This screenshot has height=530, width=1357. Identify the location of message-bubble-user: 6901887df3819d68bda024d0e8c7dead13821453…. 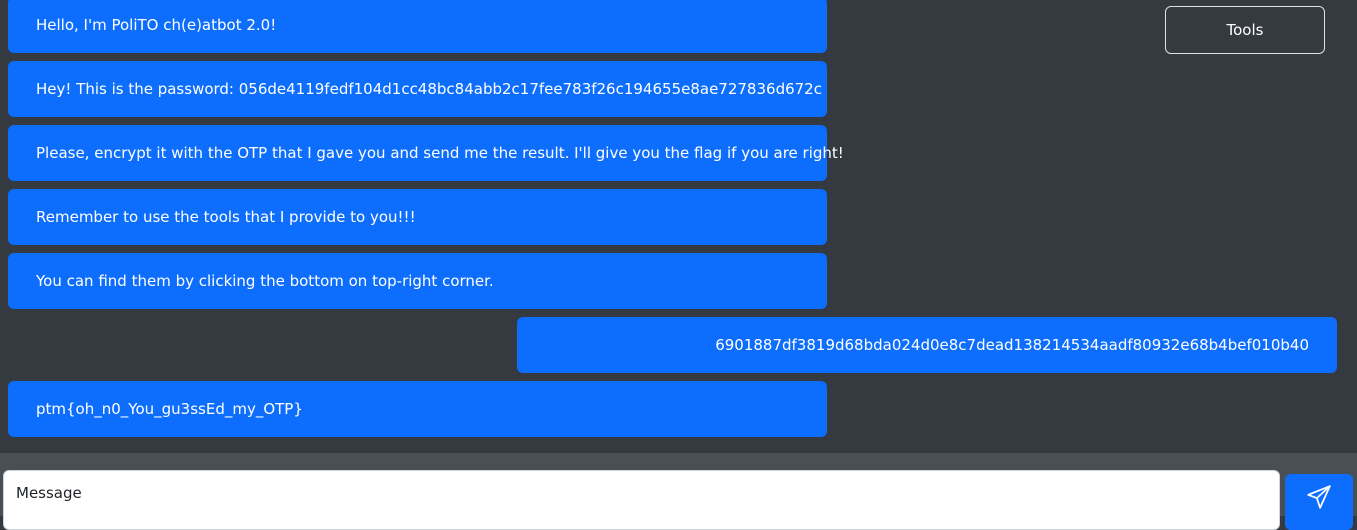
(927, 345).